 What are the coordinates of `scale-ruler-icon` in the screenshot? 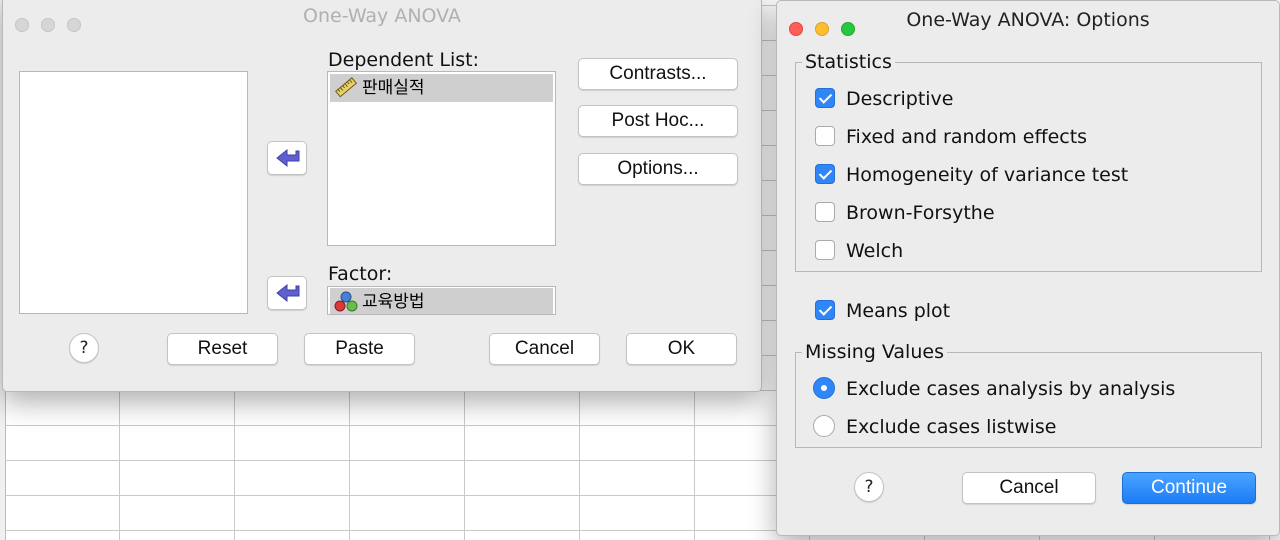 It's located at (346, 87).